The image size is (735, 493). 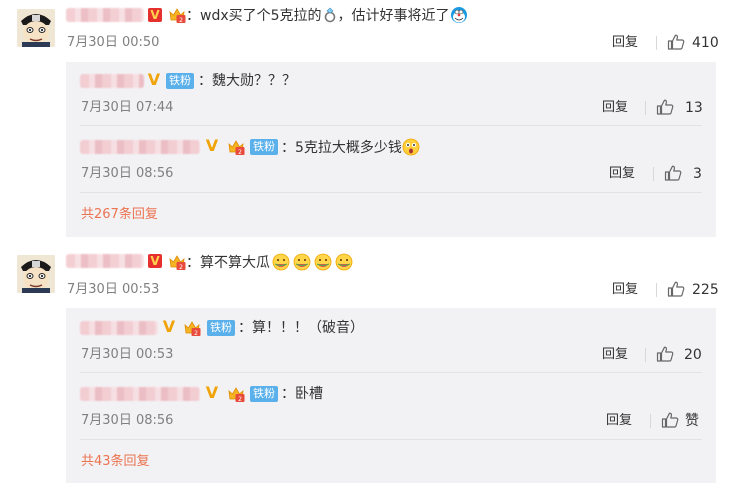 I want to click on comment-text-post: ，估计好事将近了, so click(x=393, y=16).